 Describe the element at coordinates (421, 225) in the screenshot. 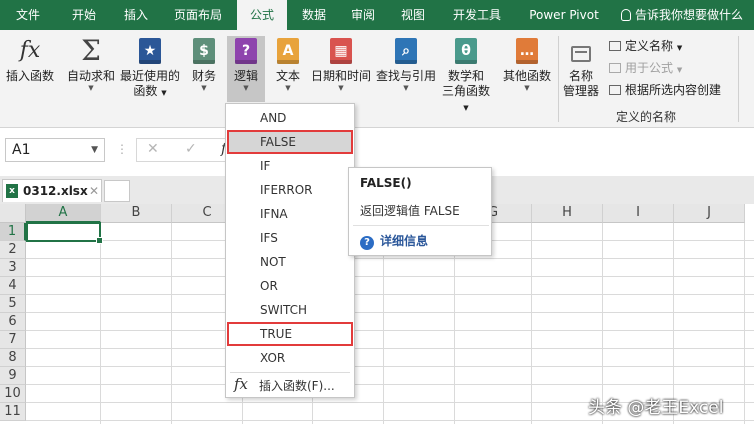

I see `tooltip-divider` at that location.